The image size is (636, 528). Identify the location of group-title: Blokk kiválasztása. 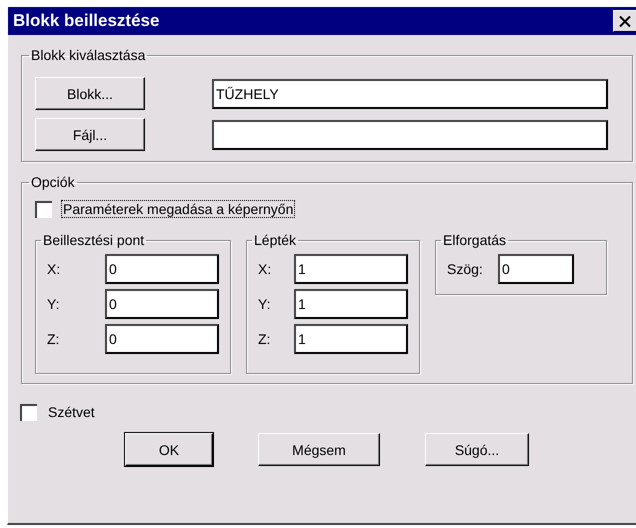
(88, 55).